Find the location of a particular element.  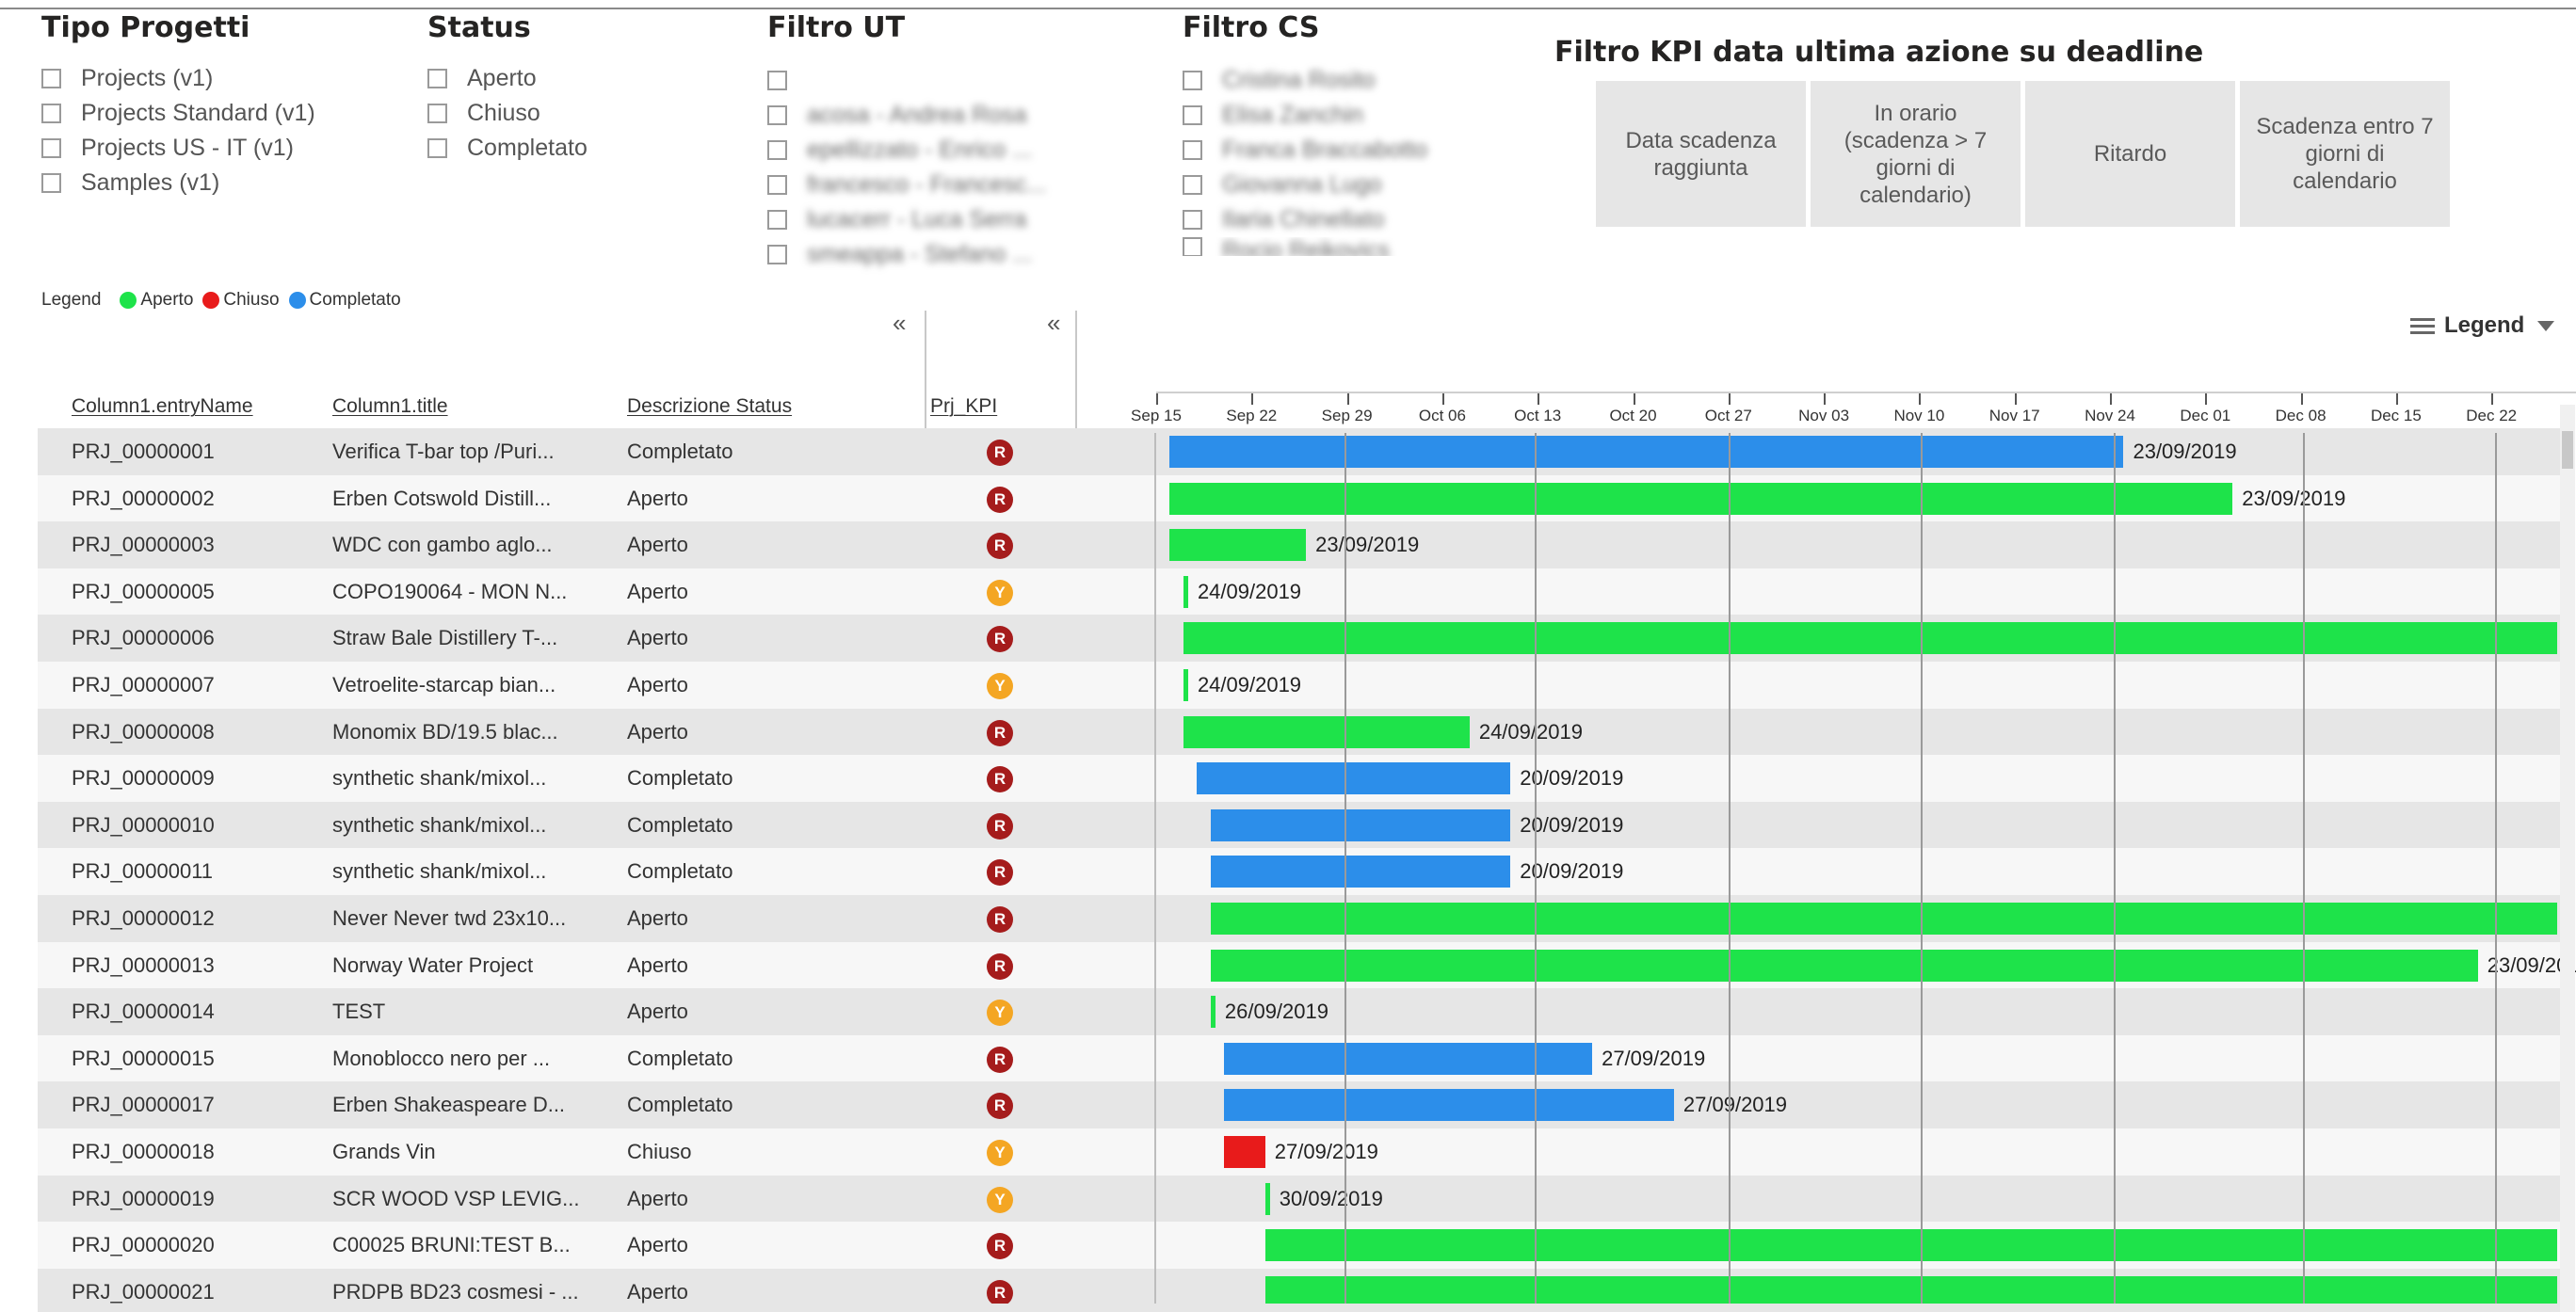

slicer-option: Cristina Rosito is located at coordinates (1305, 80).